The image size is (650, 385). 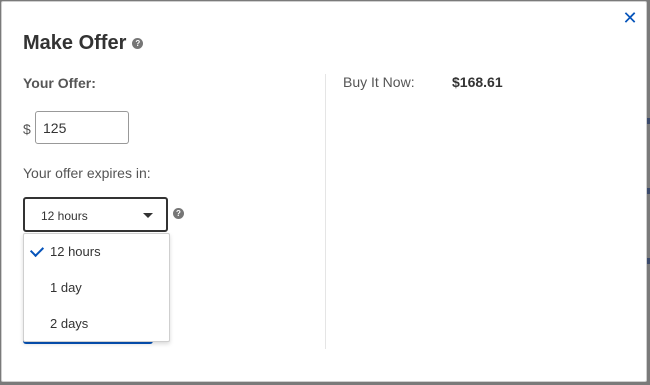 What do you see at coordinates (64, 216) in the screenshot?
I see `expiration-selected-value: 12 hours` at bounding box center [64, 216].